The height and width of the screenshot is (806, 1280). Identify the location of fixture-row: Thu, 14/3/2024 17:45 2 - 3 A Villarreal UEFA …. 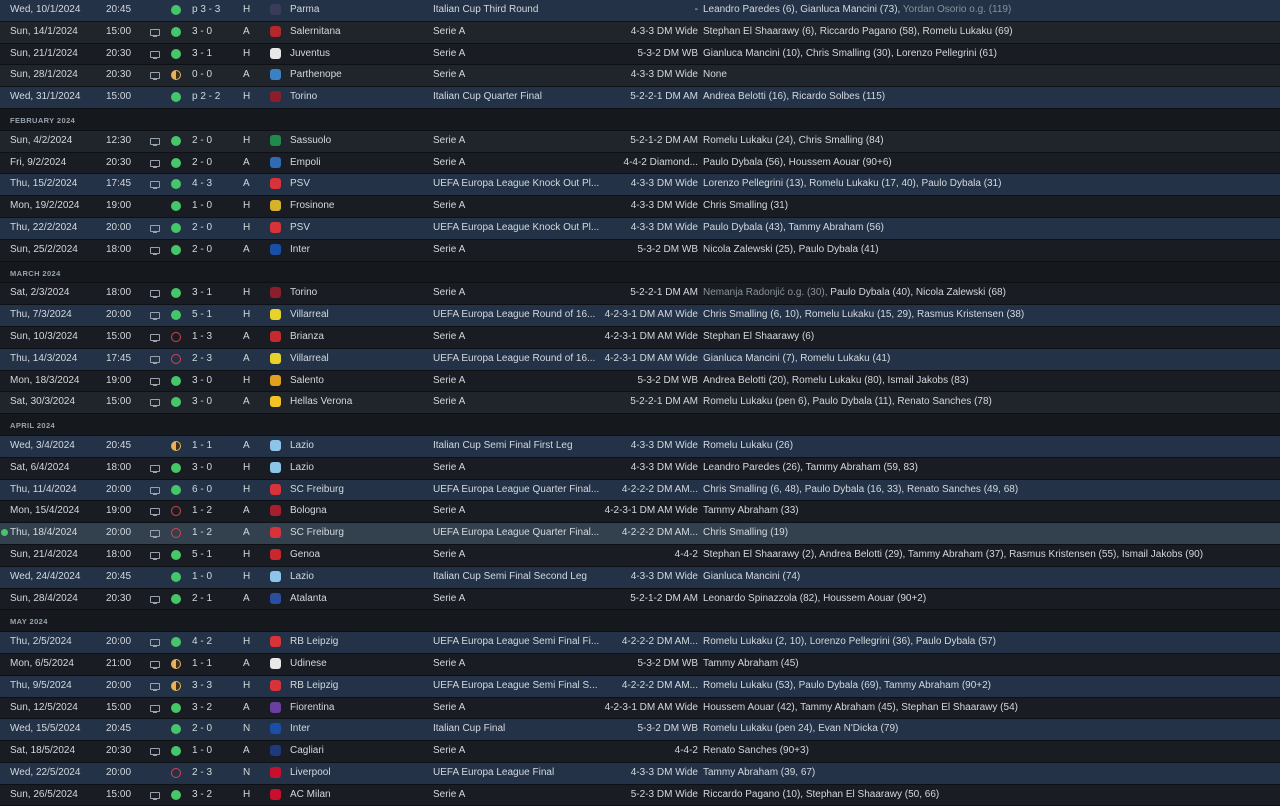
(640, 359).